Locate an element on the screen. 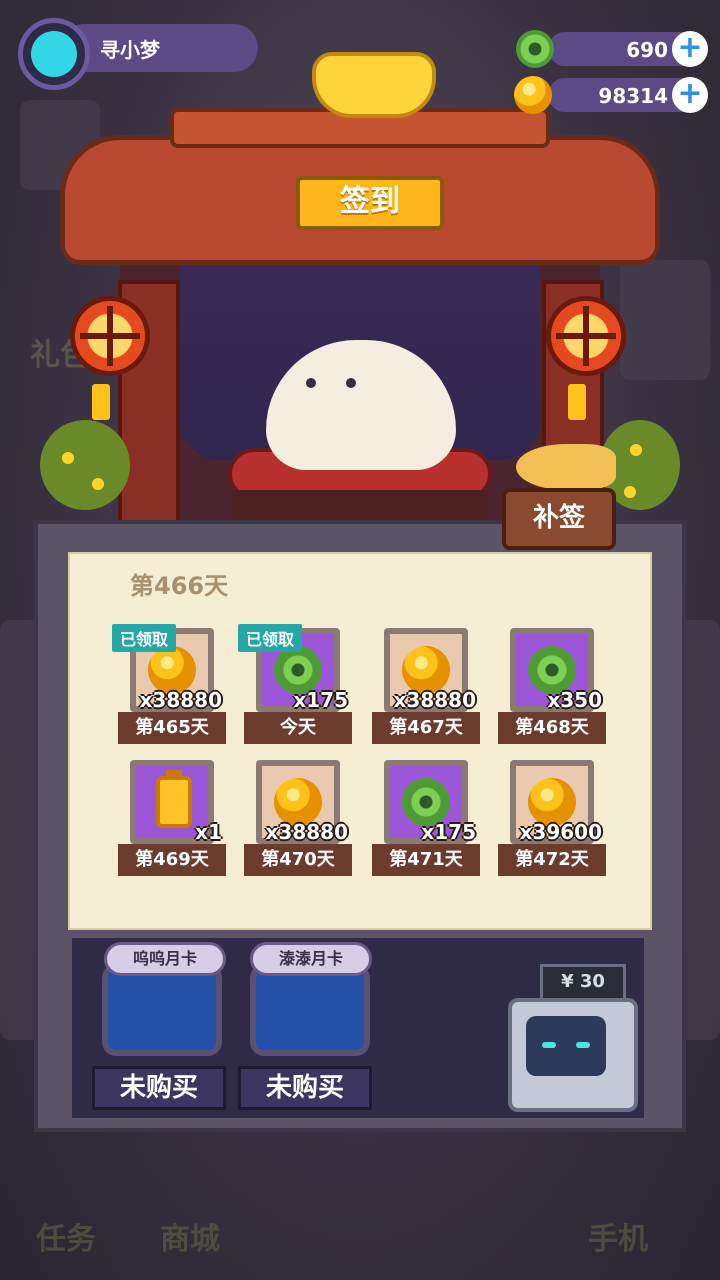 This screenshot has height=1280, width=720. battery-icon is located at coordinates (174, 802).